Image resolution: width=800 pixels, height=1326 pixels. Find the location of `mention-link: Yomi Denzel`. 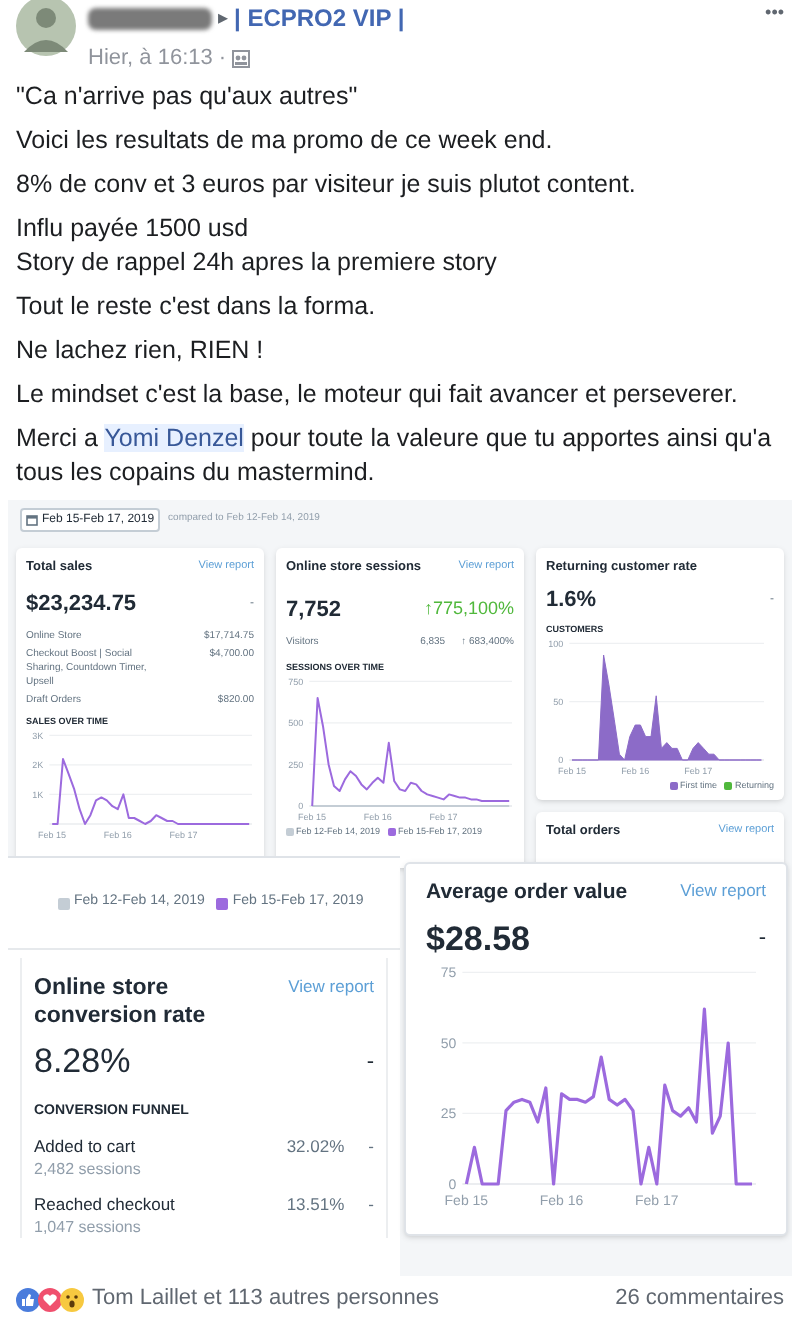

mention-link: Yomi Denzel is located at coordinates (174, 438).